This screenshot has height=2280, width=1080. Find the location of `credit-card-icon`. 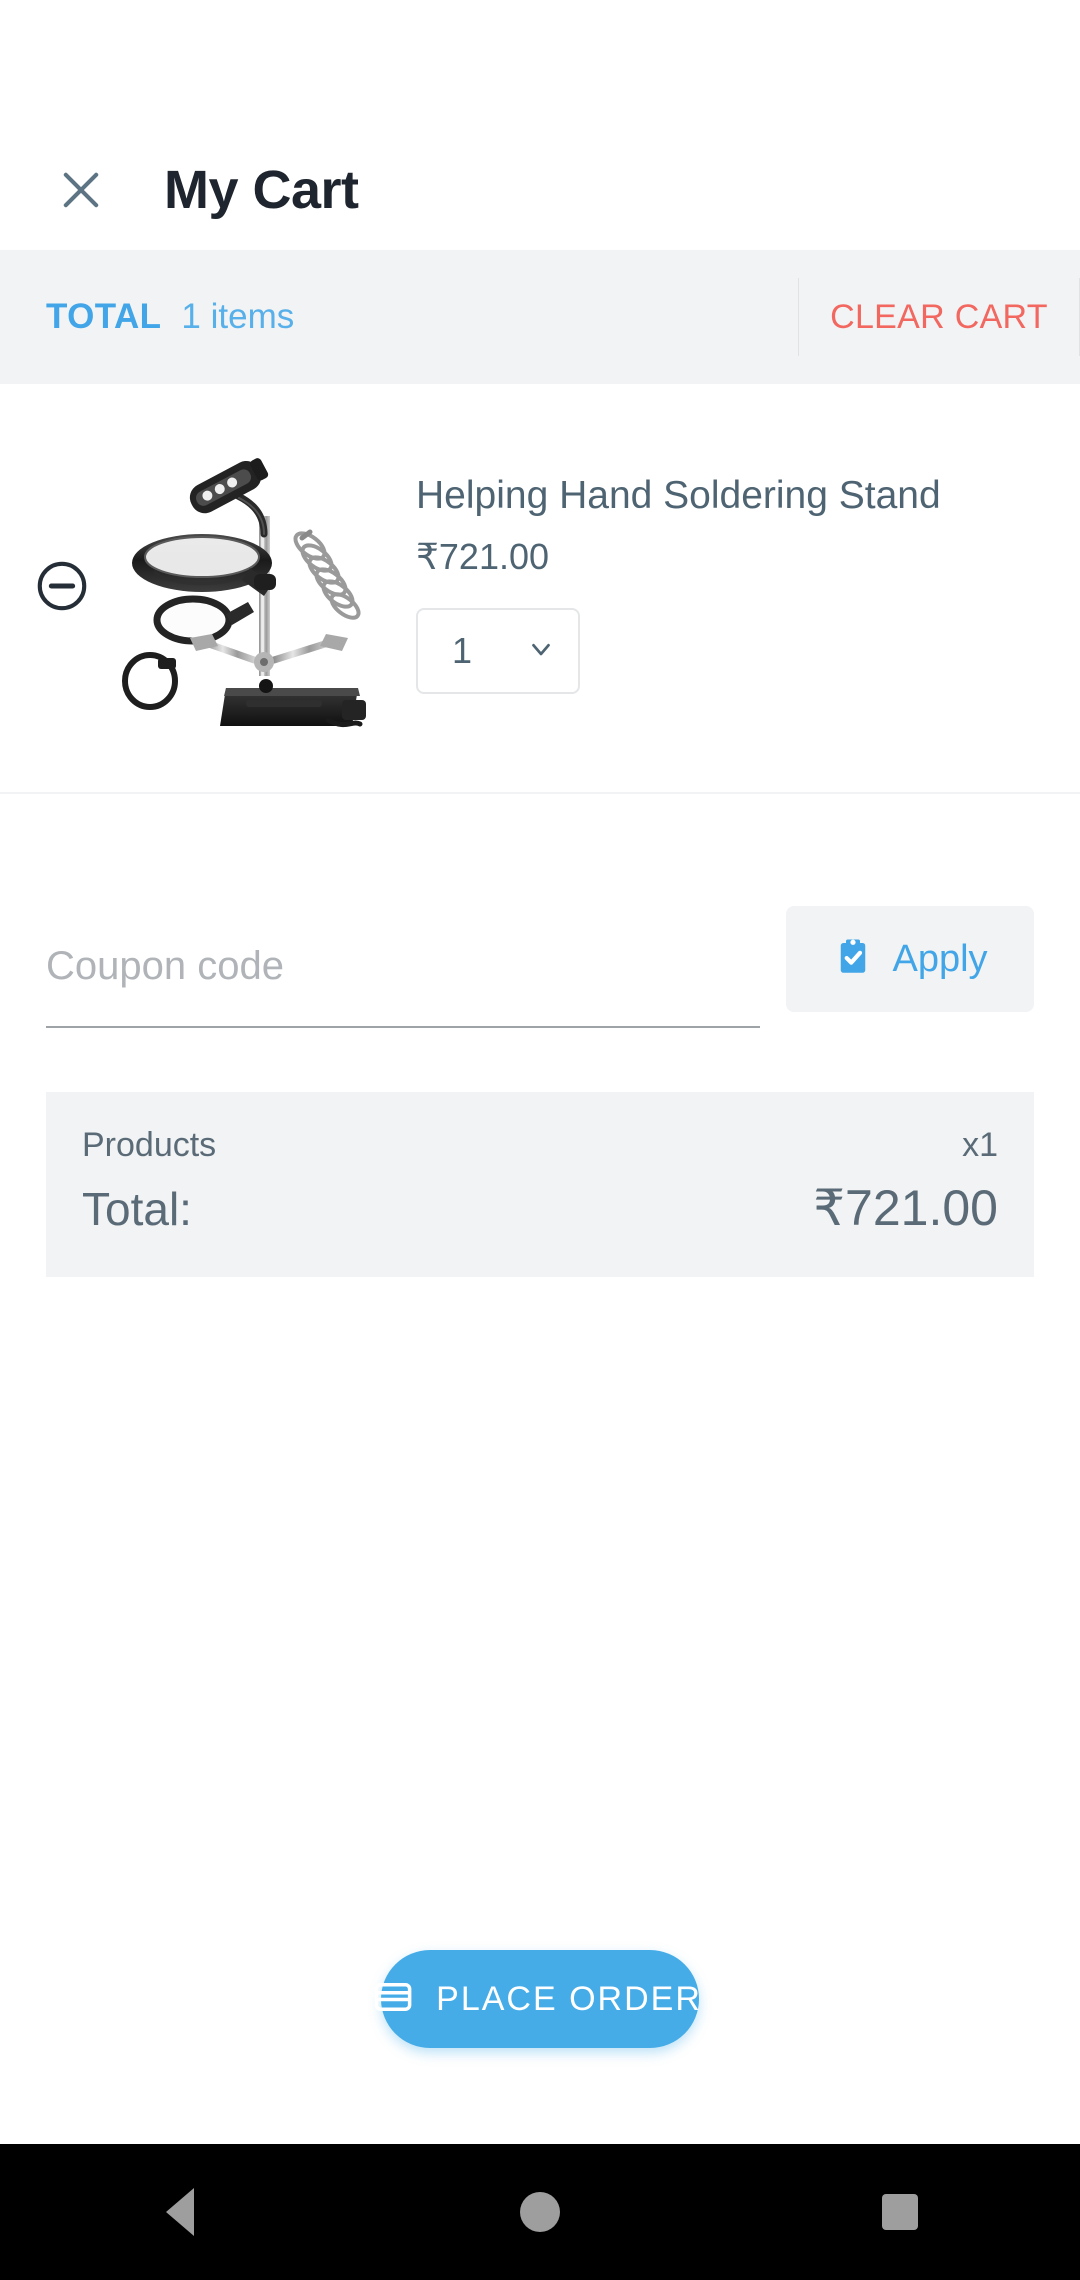

credit-card-icon is located at coordinates (393, 1999).